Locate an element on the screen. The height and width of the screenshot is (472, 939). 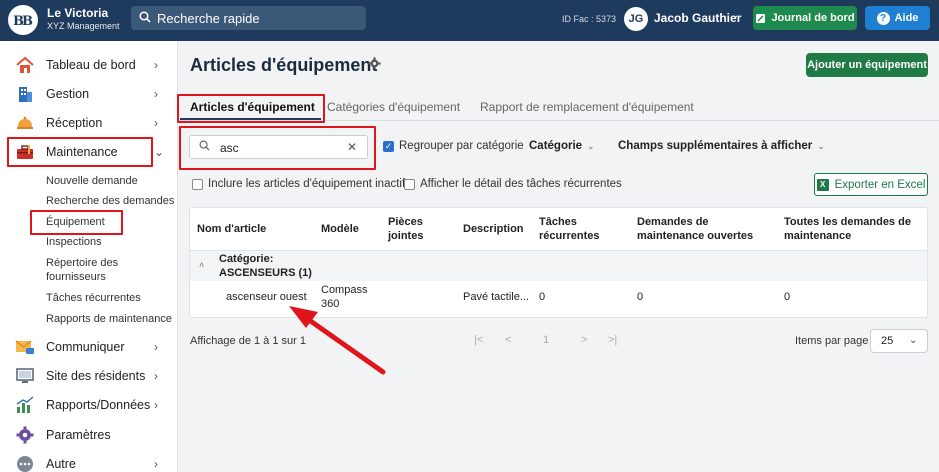
column-header: Toutes les demandes de maintenance is located at coordinates (851, 229).